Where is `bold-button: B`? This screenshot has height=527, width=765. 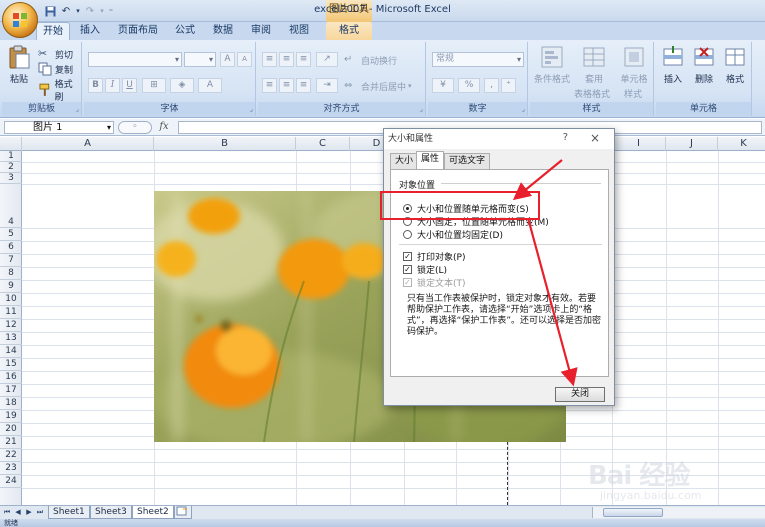 bold-button: B is located at coordinates (95, 85).